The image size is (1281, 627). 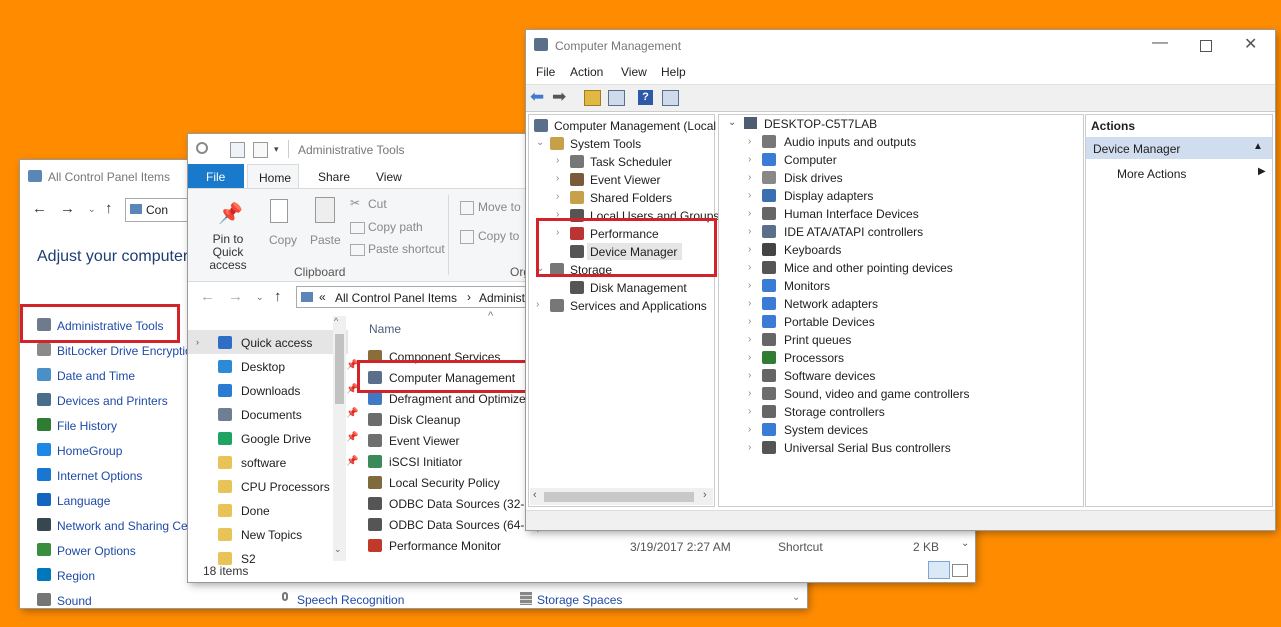 What do you see at coordinates (225, 390) in the screenshot?
I see `downloads-icon` at bounding box center [225, 390].